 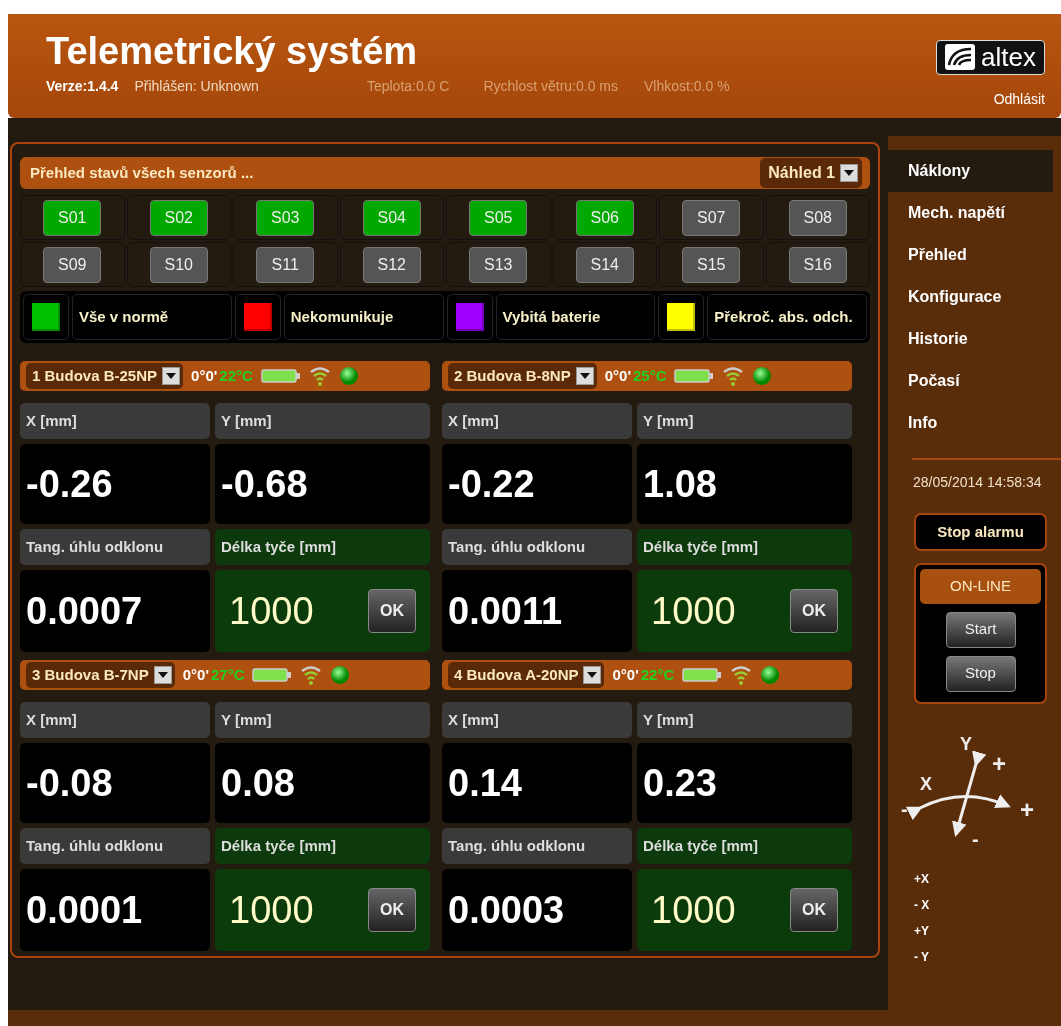 What do you see at coordinates (285, 264) in the screenshot?
I see `sensor-button: S11` at bounding box center [285, 264].